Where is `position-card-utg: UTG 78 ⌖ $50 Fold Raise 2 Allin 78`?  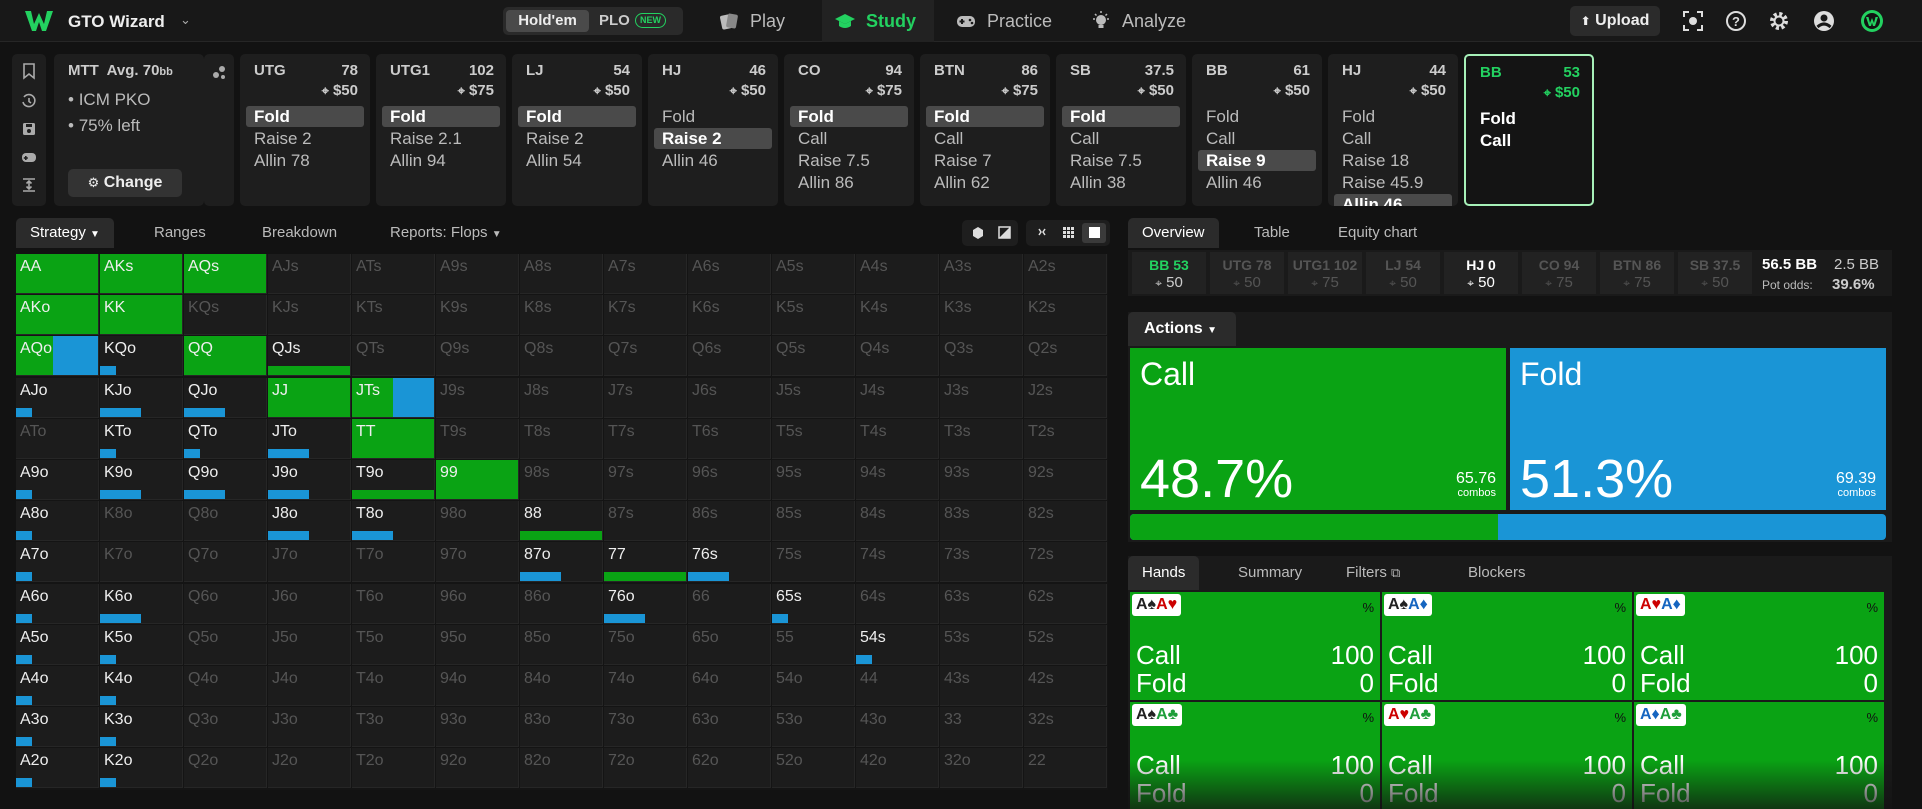 position-card-utg: UTG 78 ⌖ $50 Fold Raise 2 Allin 78 is located at coordinates (305, 130).